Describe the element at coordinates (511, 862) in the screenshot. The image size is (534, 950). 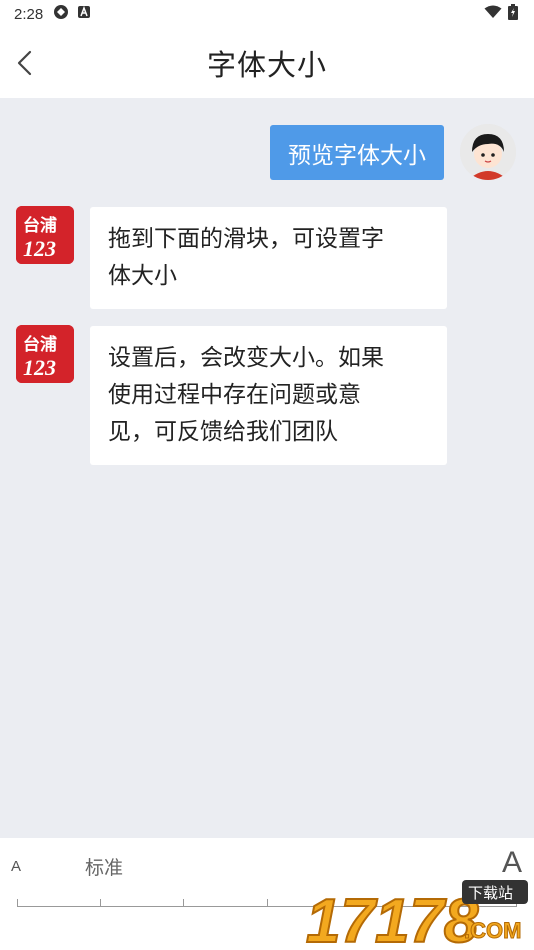
I see `large-font-label: A` at that location.